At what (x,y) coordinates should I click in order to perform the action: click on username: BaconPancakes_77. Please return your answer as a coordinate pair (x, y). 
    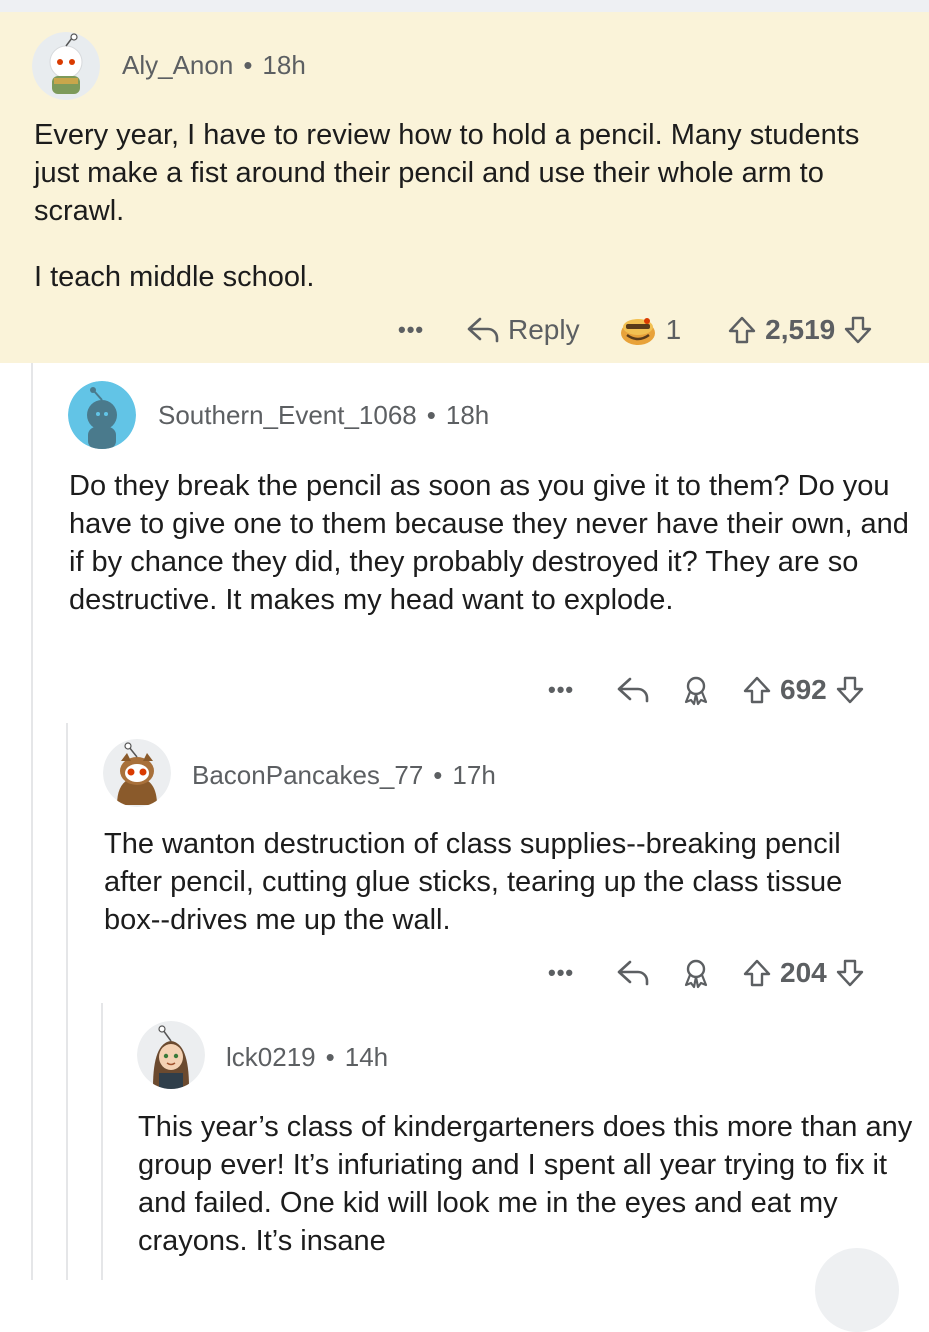
    Looking at the image, I should click on (307, 775).